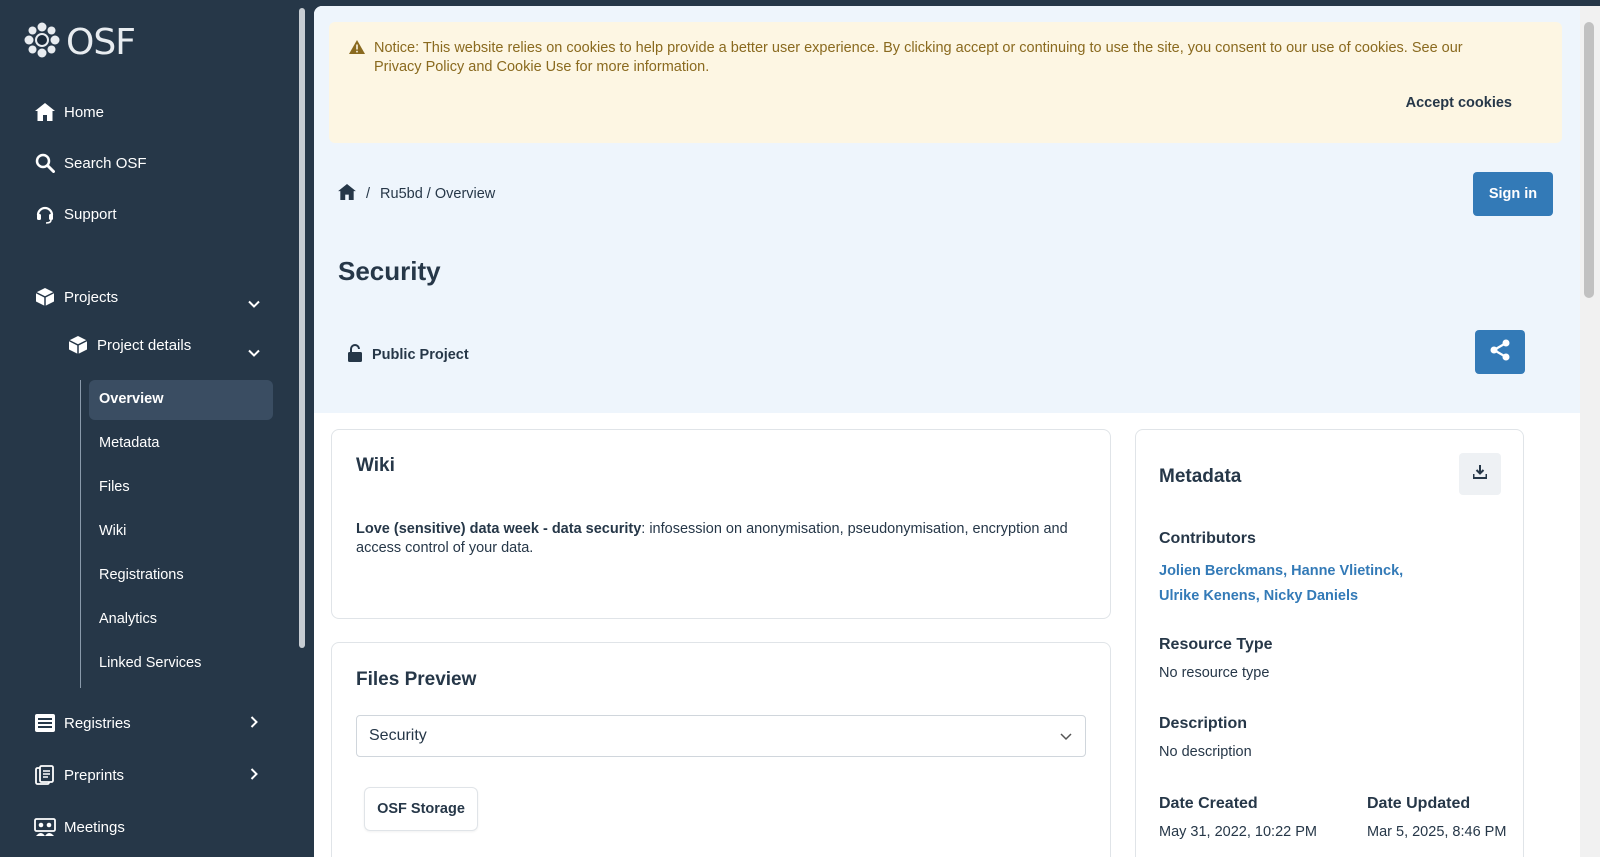 The image size is (1600, 857). Describe the element at coordinates (357, 49) in the screenshot. I see `warning-icon` at that location.